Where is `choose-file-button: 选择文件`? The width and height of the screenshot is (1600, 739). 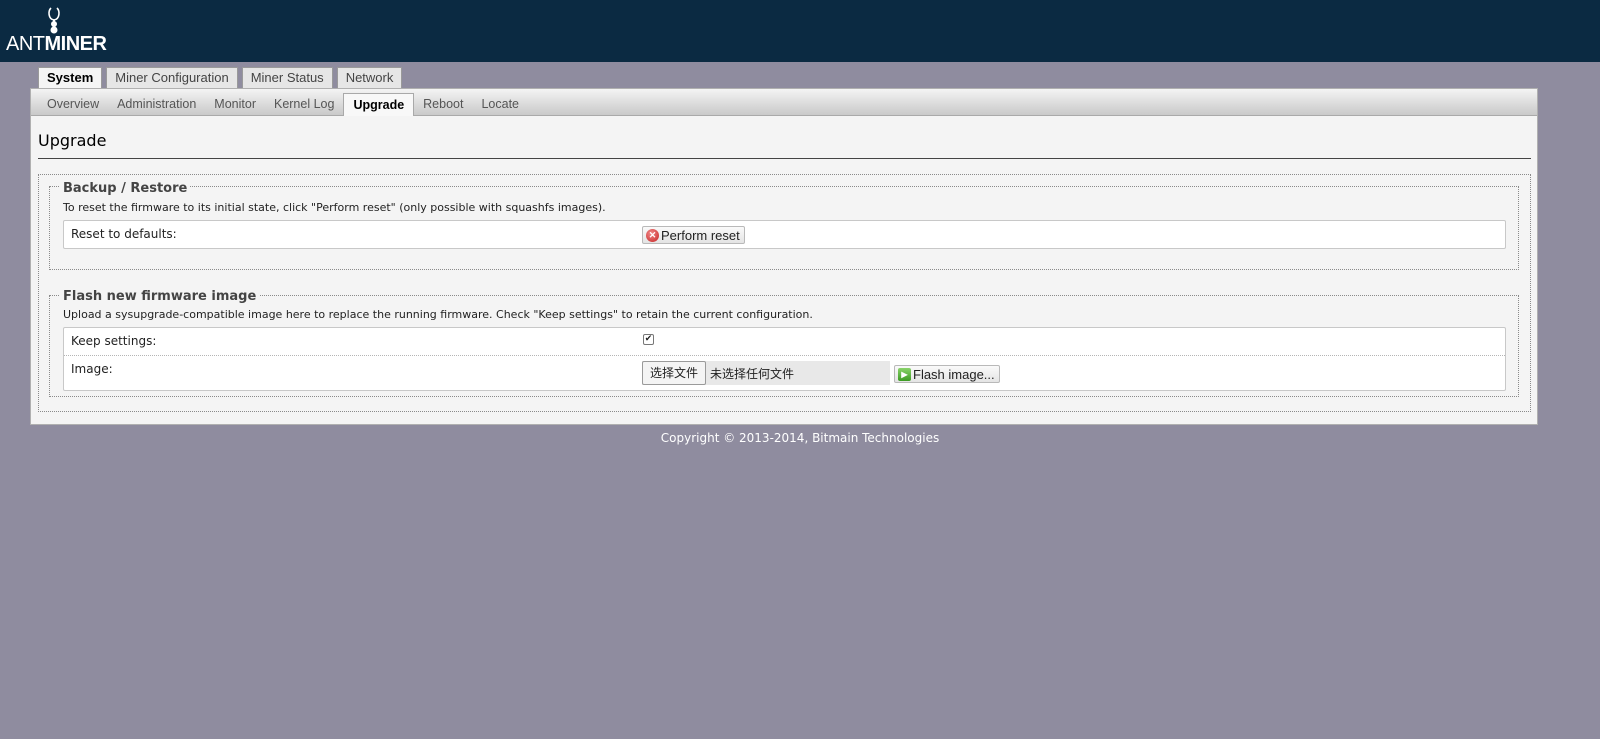 choose-file-button: 选择文件 is located at coordinates (674, 373).